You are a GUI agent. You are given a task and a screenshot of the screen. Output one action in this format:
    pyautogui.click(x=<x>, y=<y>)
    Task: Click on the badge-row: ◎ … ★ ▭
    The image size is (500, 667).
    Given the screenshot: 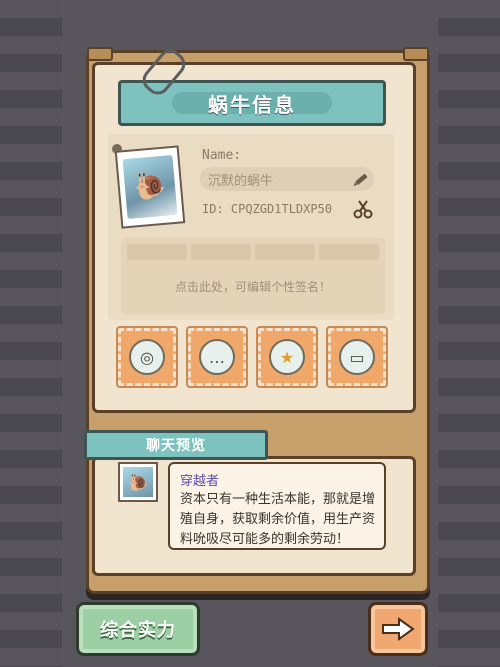 What is the action you would take?
    pyautogui.click(x=252, y=357)
    